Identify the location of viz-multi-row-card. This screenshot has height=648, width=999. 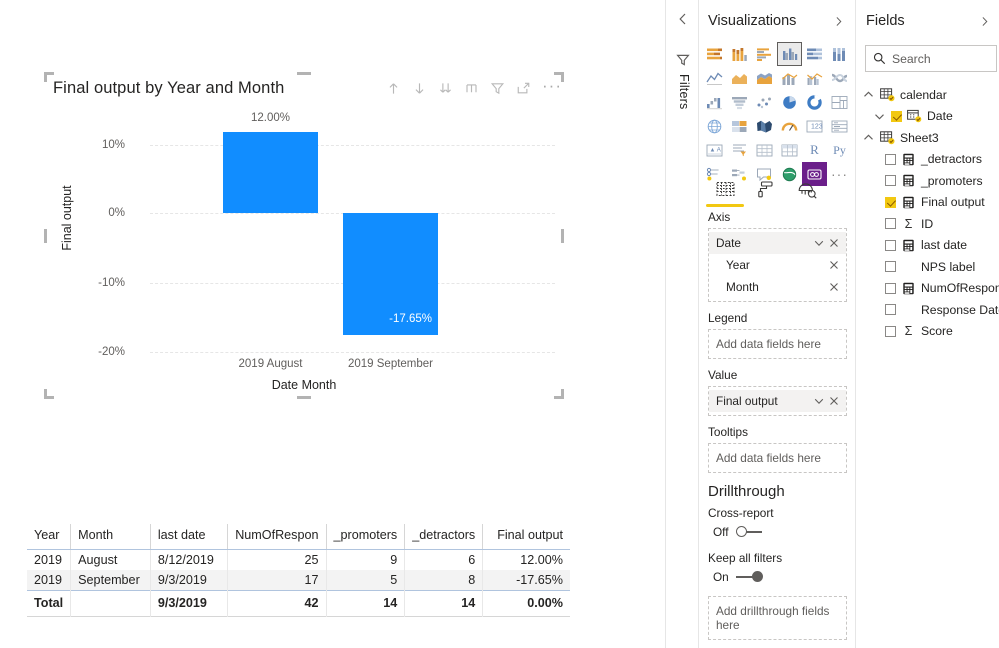
(839, 126).